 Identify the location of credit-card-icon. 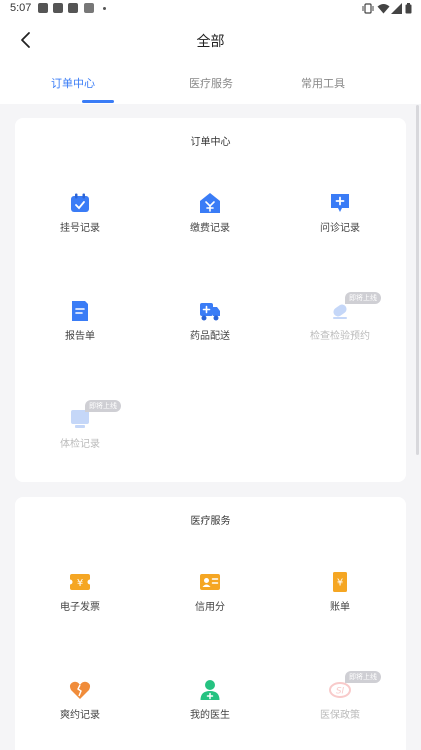
(210, 582).